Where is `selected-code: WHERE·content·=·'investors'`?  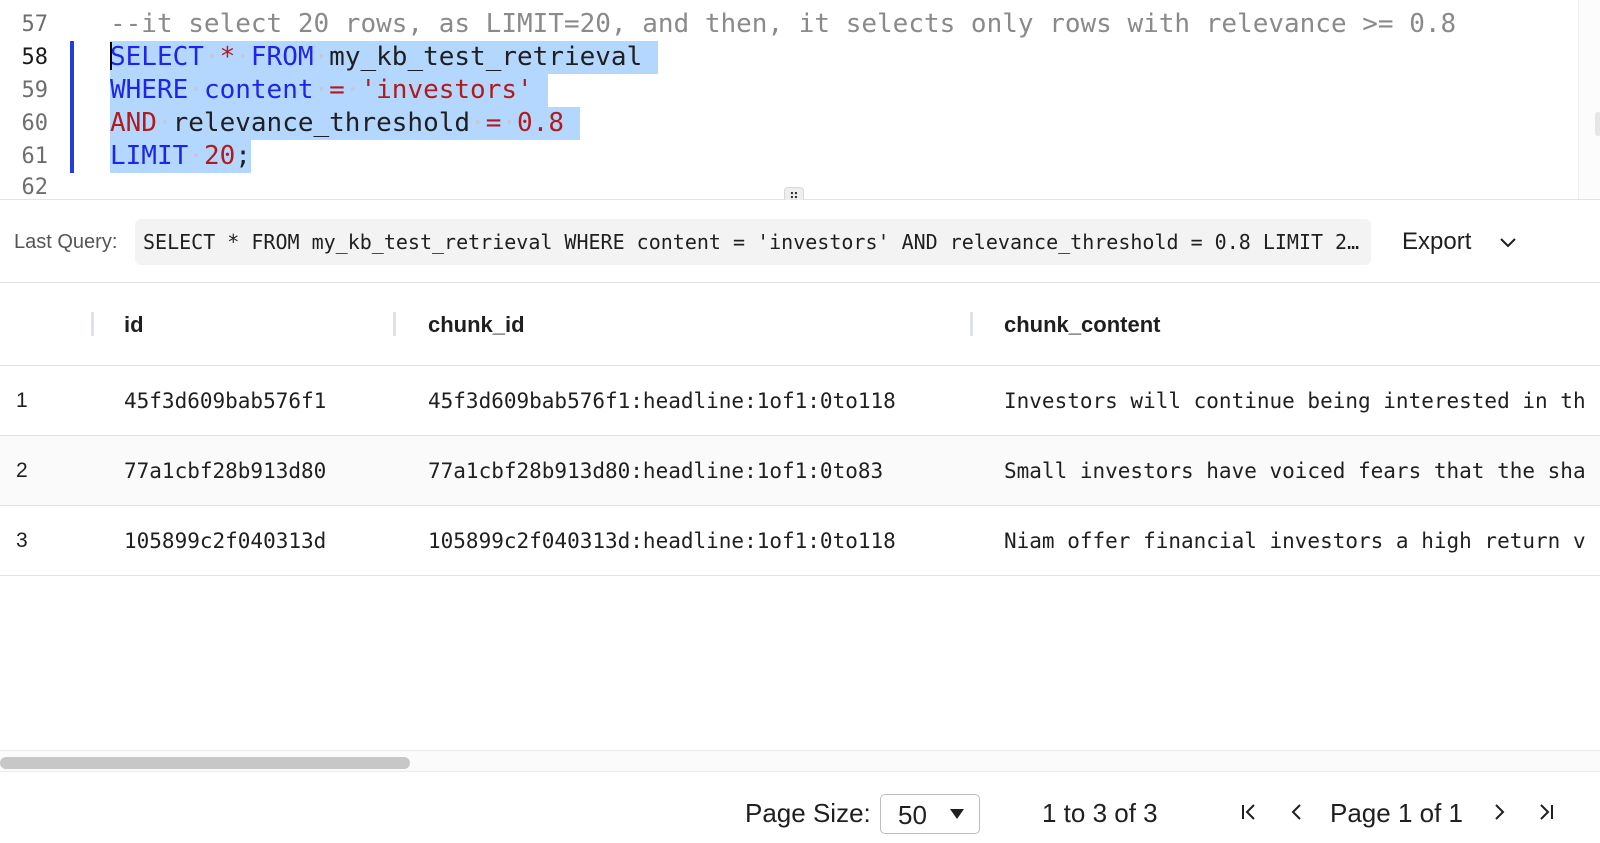
selected-code: WHERE·content·=·'investors' is located at coordinates (329, 90).